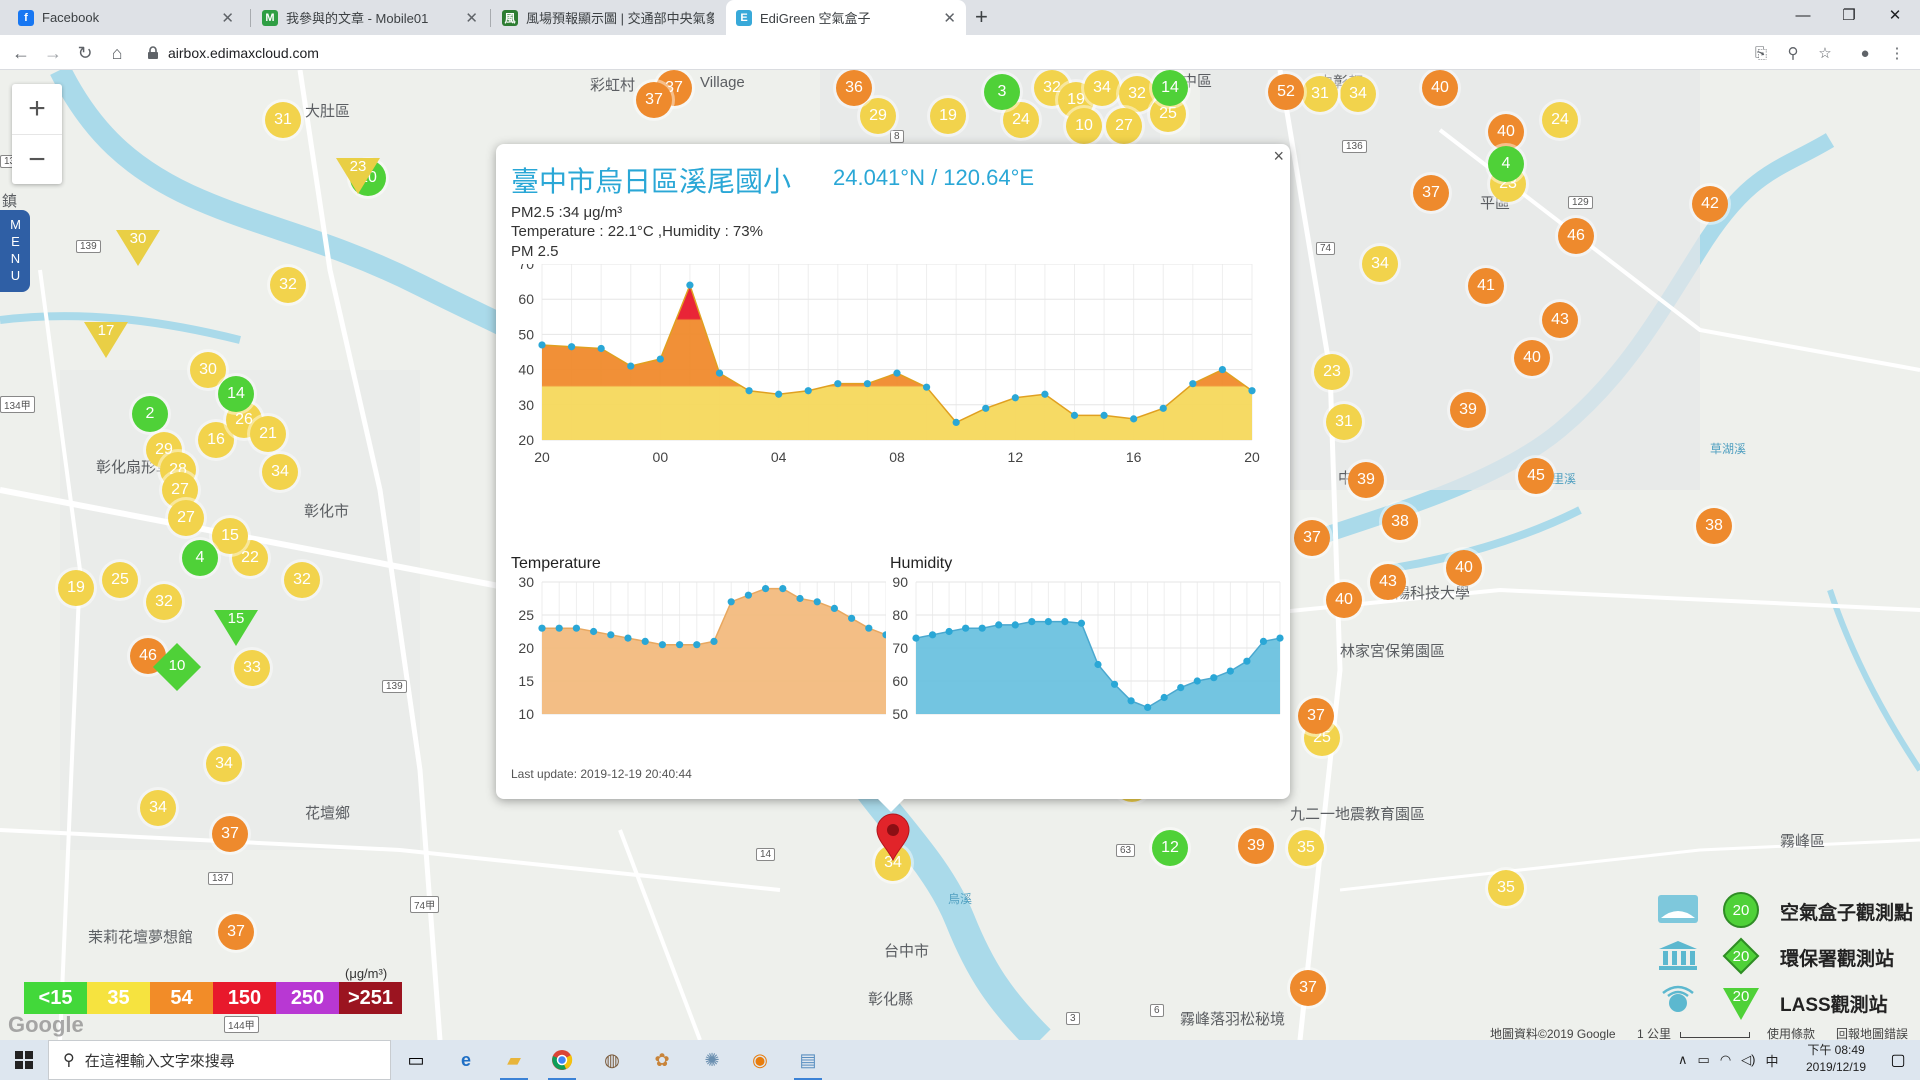 The image size is (1920, 1080). Describe the element at coordinates (76, 588) in the screenshot. I see `airbox-marker: 19` at that location.